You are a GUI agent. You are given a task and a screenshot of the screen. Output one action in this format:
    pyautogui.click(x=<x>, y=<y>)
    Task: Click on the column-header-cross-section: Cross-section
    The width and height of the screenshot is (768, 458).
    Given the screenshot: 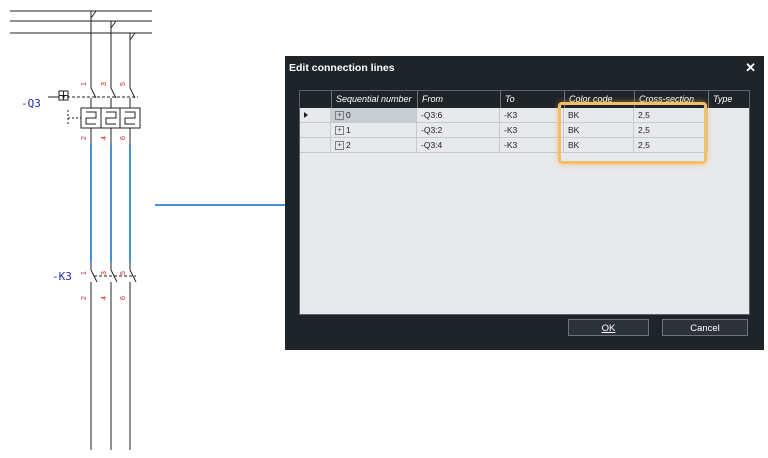 What is the action you would take?
    pyautogui.click(x=671, y=99)
    